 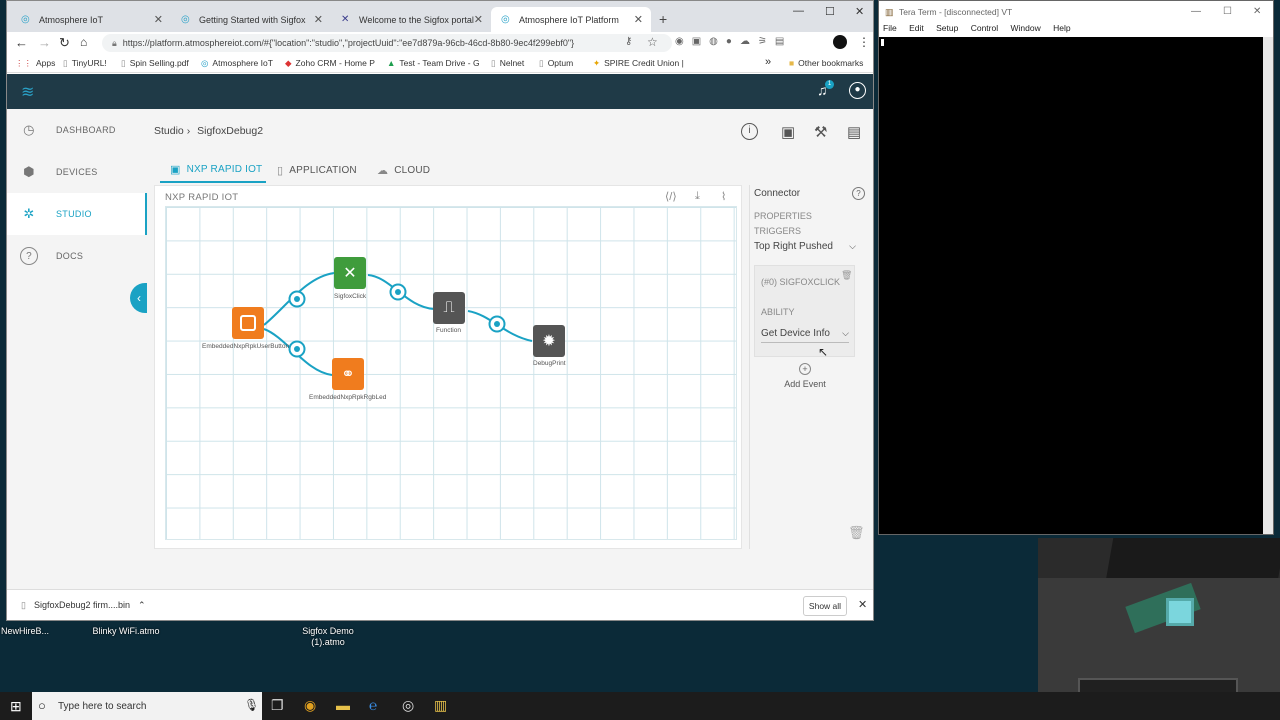 I want to click on tab-sigfox-portal: ✕ Welcome to the Sigfox portal ✕, so click(x=411, y=19).